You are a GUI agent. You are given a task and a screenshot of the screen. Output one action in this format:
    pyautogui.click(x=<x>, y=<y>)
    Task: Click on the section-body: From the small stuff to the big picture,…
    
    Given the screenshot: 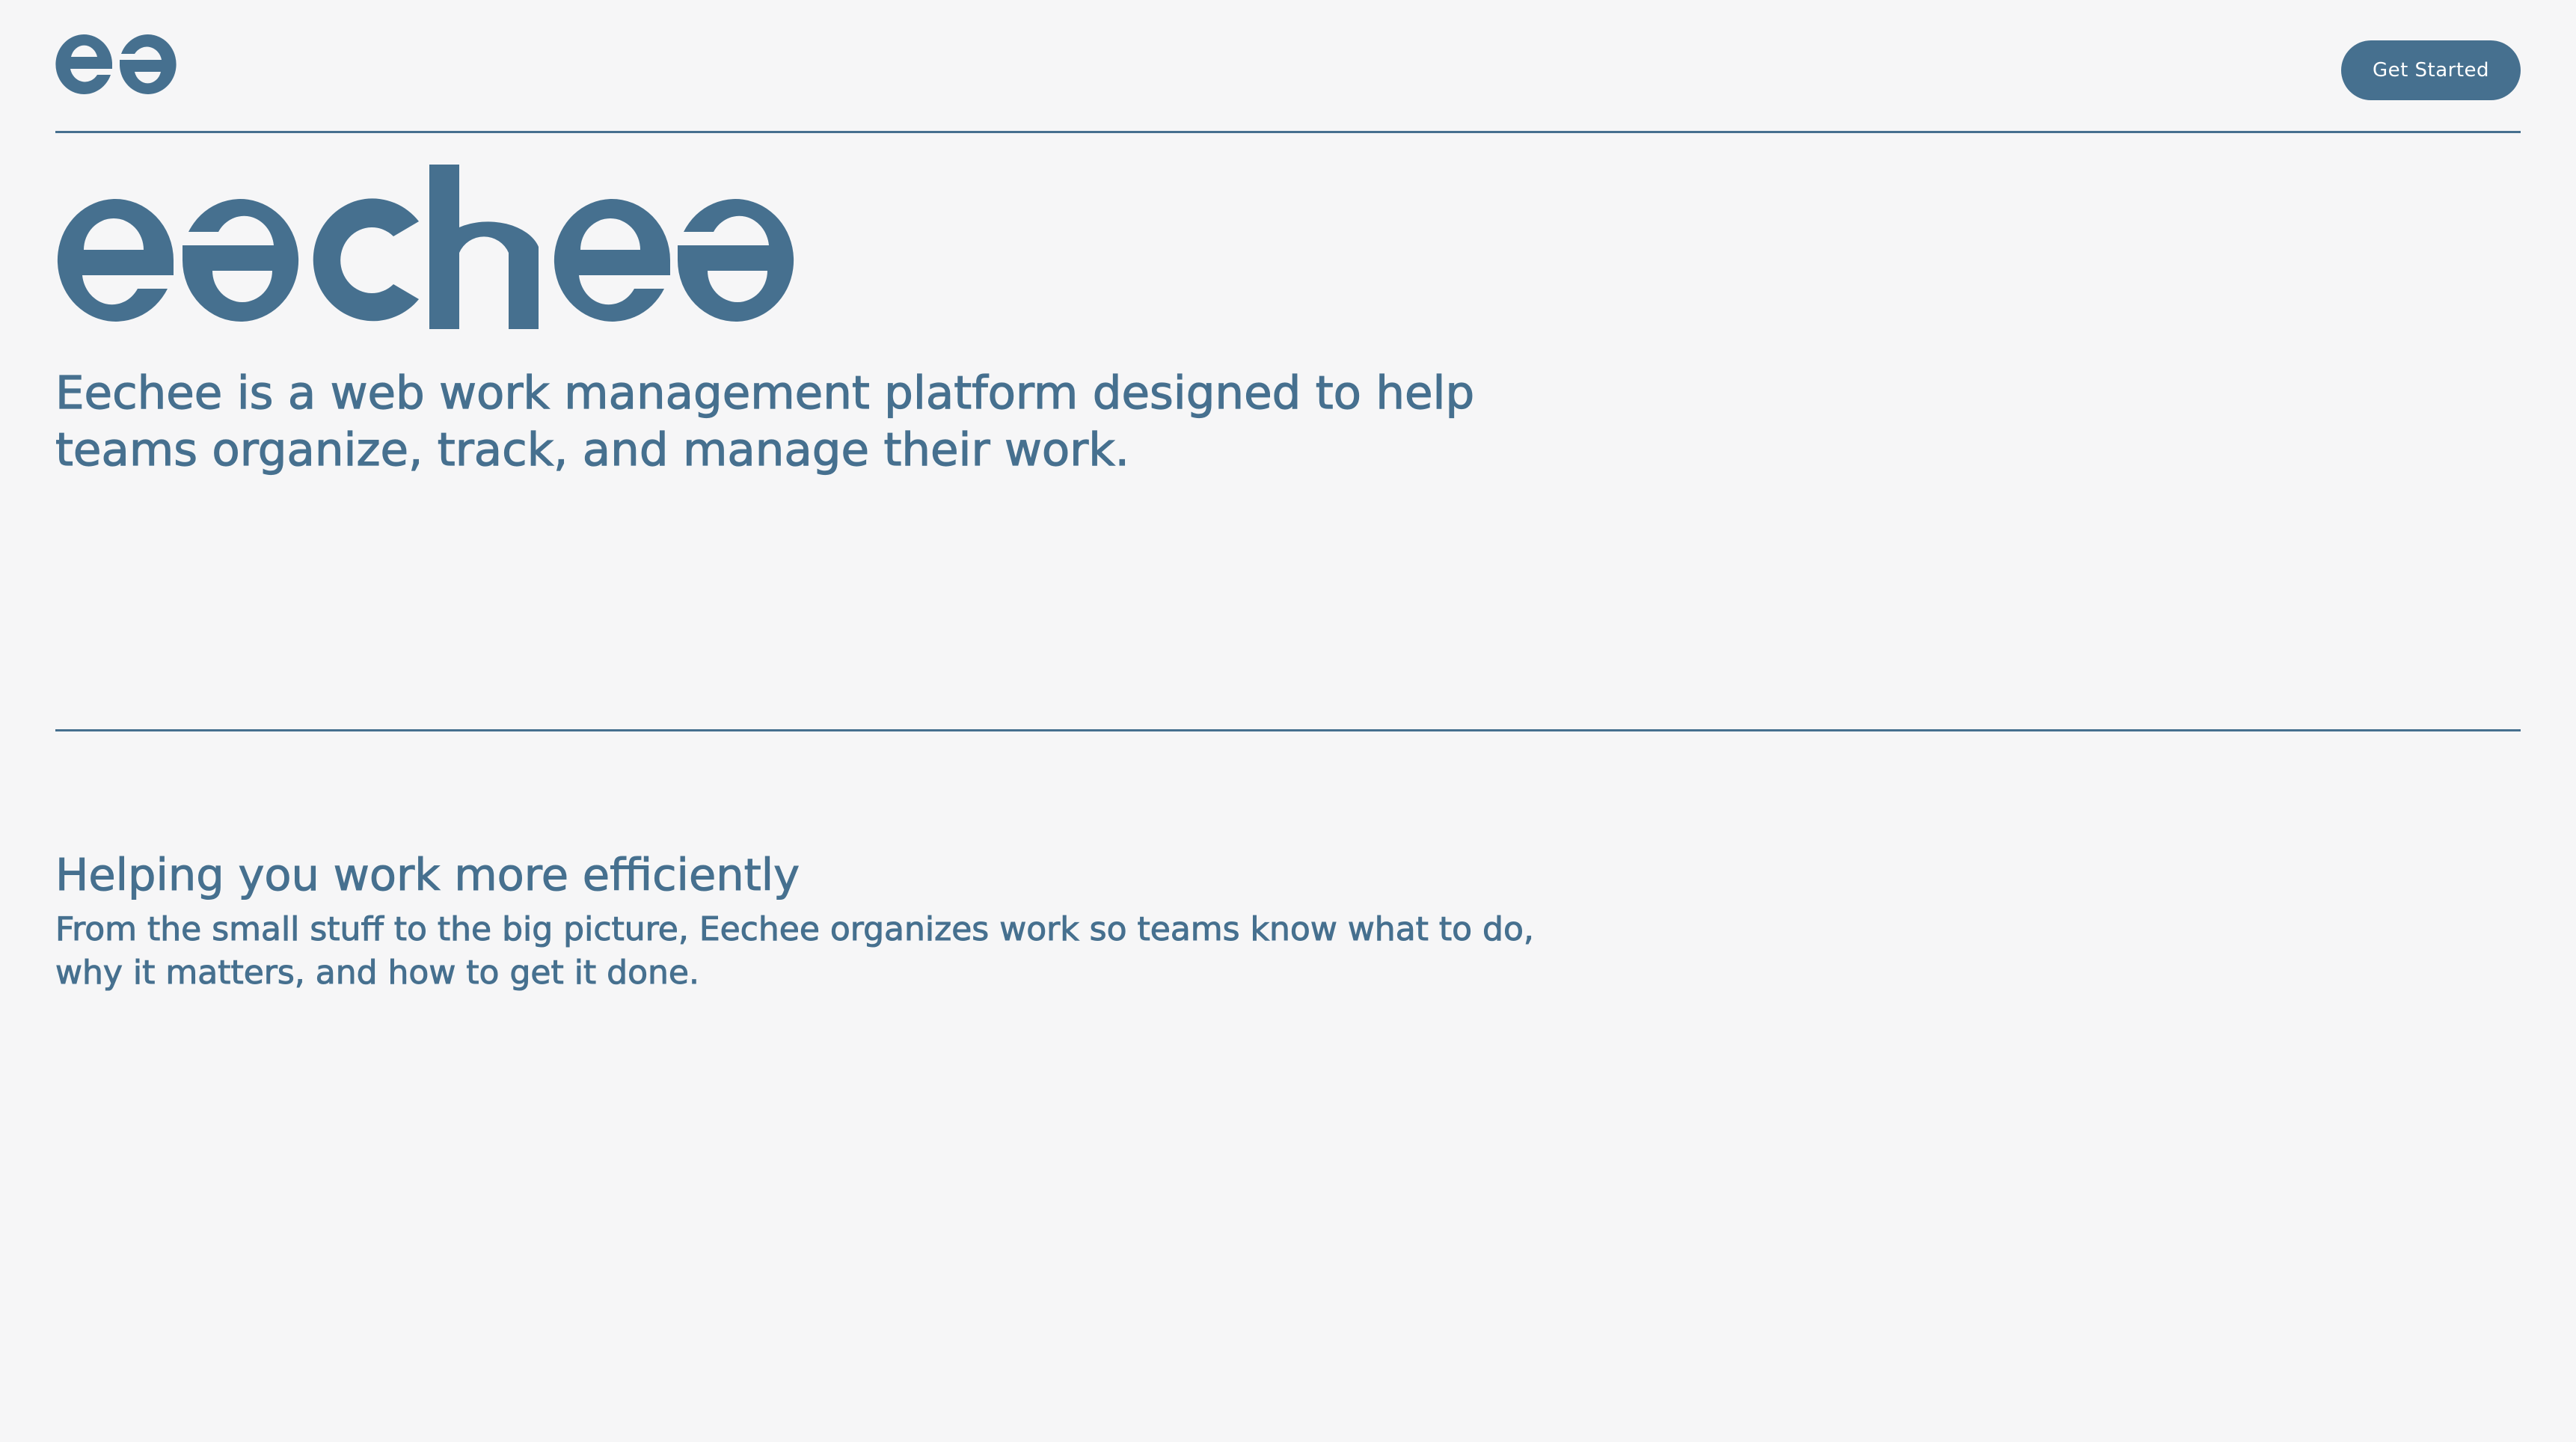 What is the action you would take?
    pyautogui.click(x=795, y=951)
    